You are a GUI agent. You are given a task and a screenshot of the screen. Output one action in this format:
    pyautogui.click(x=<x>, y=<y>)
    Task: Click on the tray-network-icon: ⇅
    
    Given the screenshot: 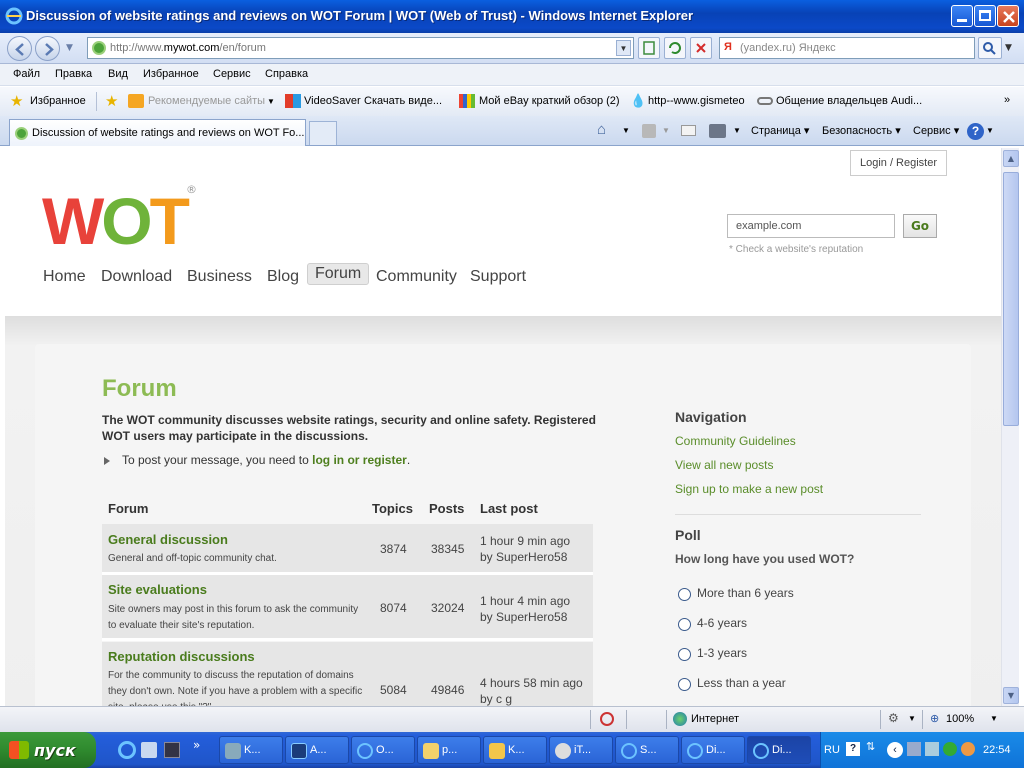 What is the action you would take?
    pyautogui.click(x=872, y=749)
    